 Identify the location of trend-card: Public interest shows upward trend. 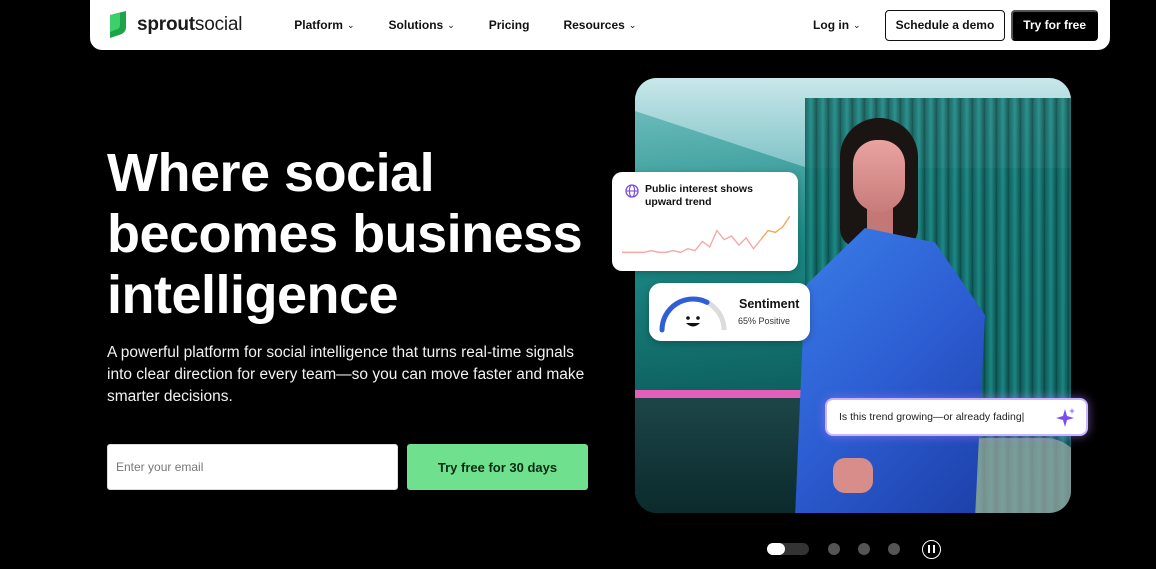
(705, 221).